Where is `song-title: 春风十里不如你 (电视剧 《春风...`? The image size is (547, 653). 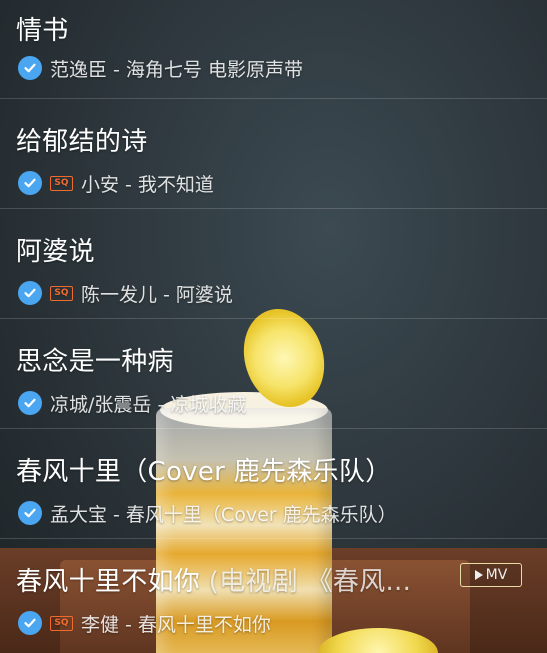
song-title: 春风十里不如你 (电视剧 《春风... is located at coordinates (214, 582).